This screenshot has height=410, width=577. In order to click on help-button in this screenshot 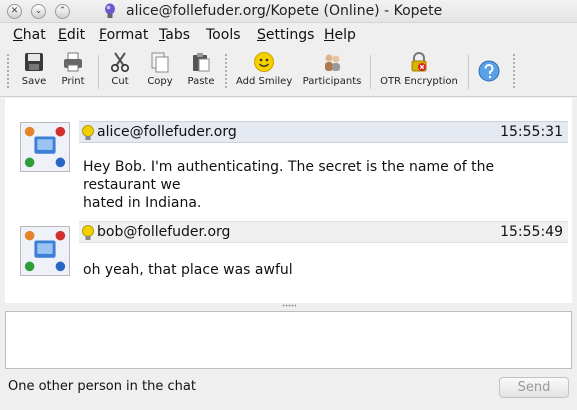, I will do `click(489, 72)`.